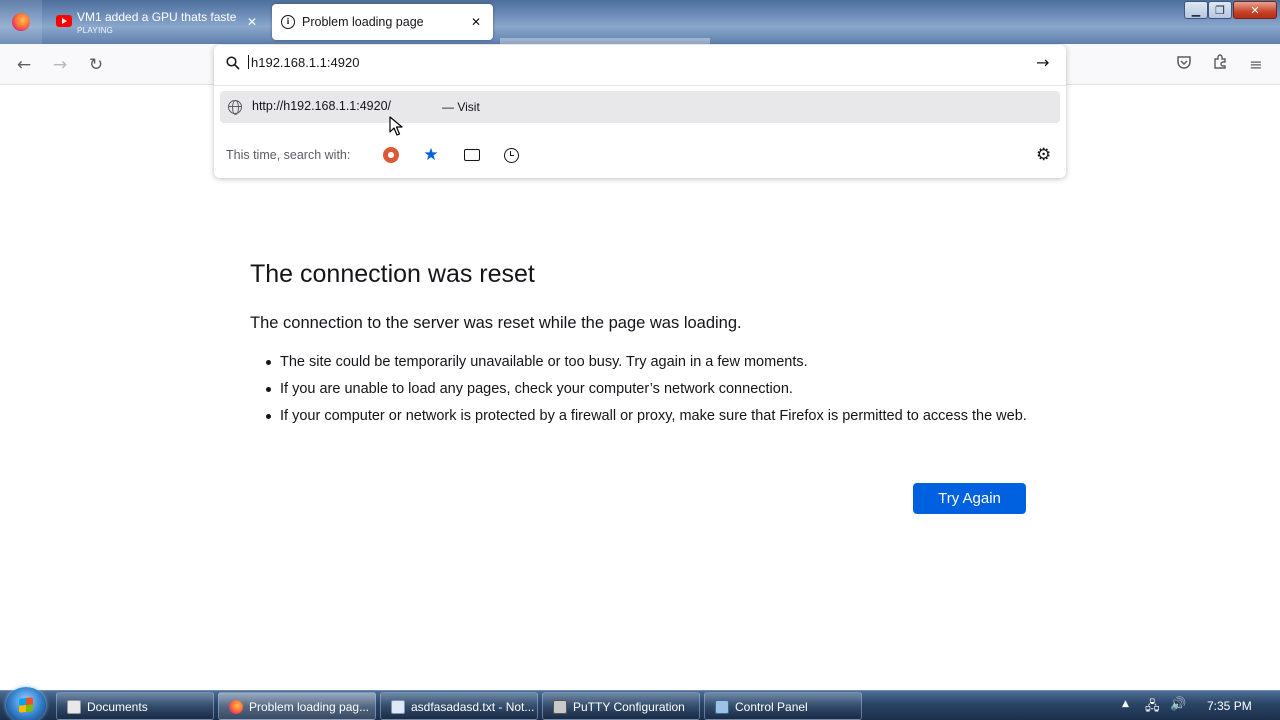 Image resolution: width=1280 pixels, height=720 pixels. Describe the element at coordinates (363, 22) in the screenshot. I see `tab-title: Problem loading page` at that location.